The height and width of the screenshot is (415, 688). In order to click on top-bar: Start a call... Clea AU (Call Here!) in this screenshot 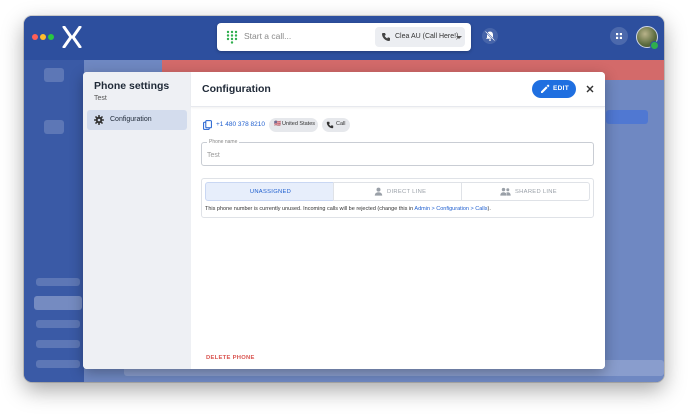, I will do `click(344, 38)`.